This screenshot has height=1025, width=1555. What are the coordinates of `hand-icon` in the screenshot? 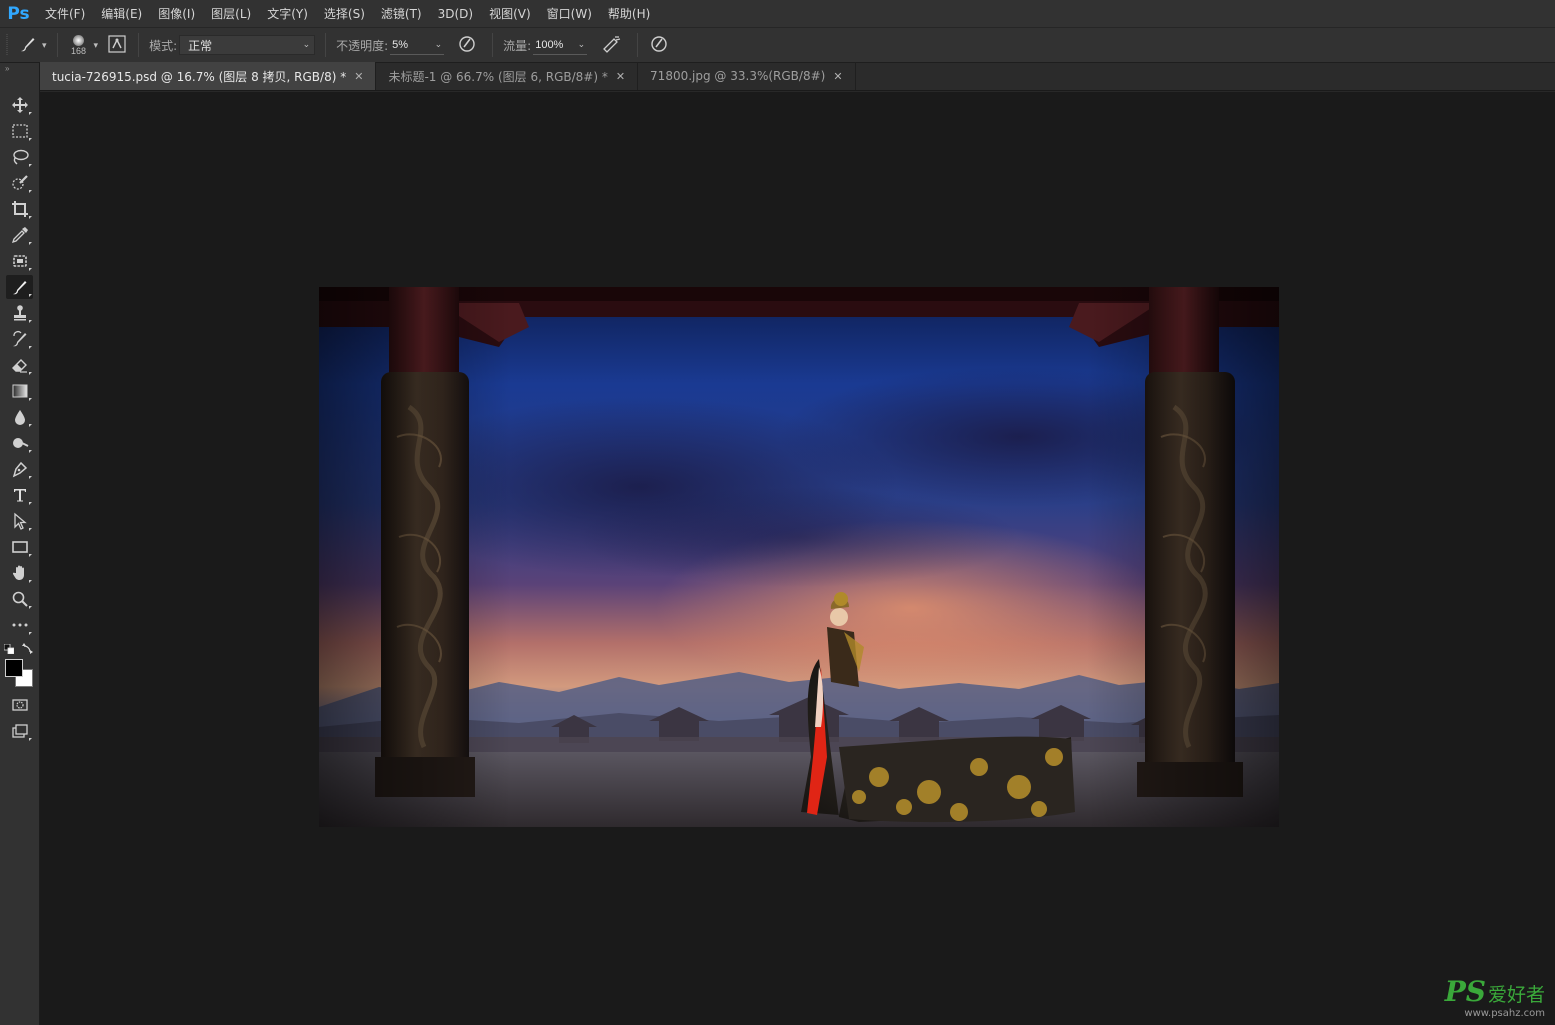 It's located at (18, 572).